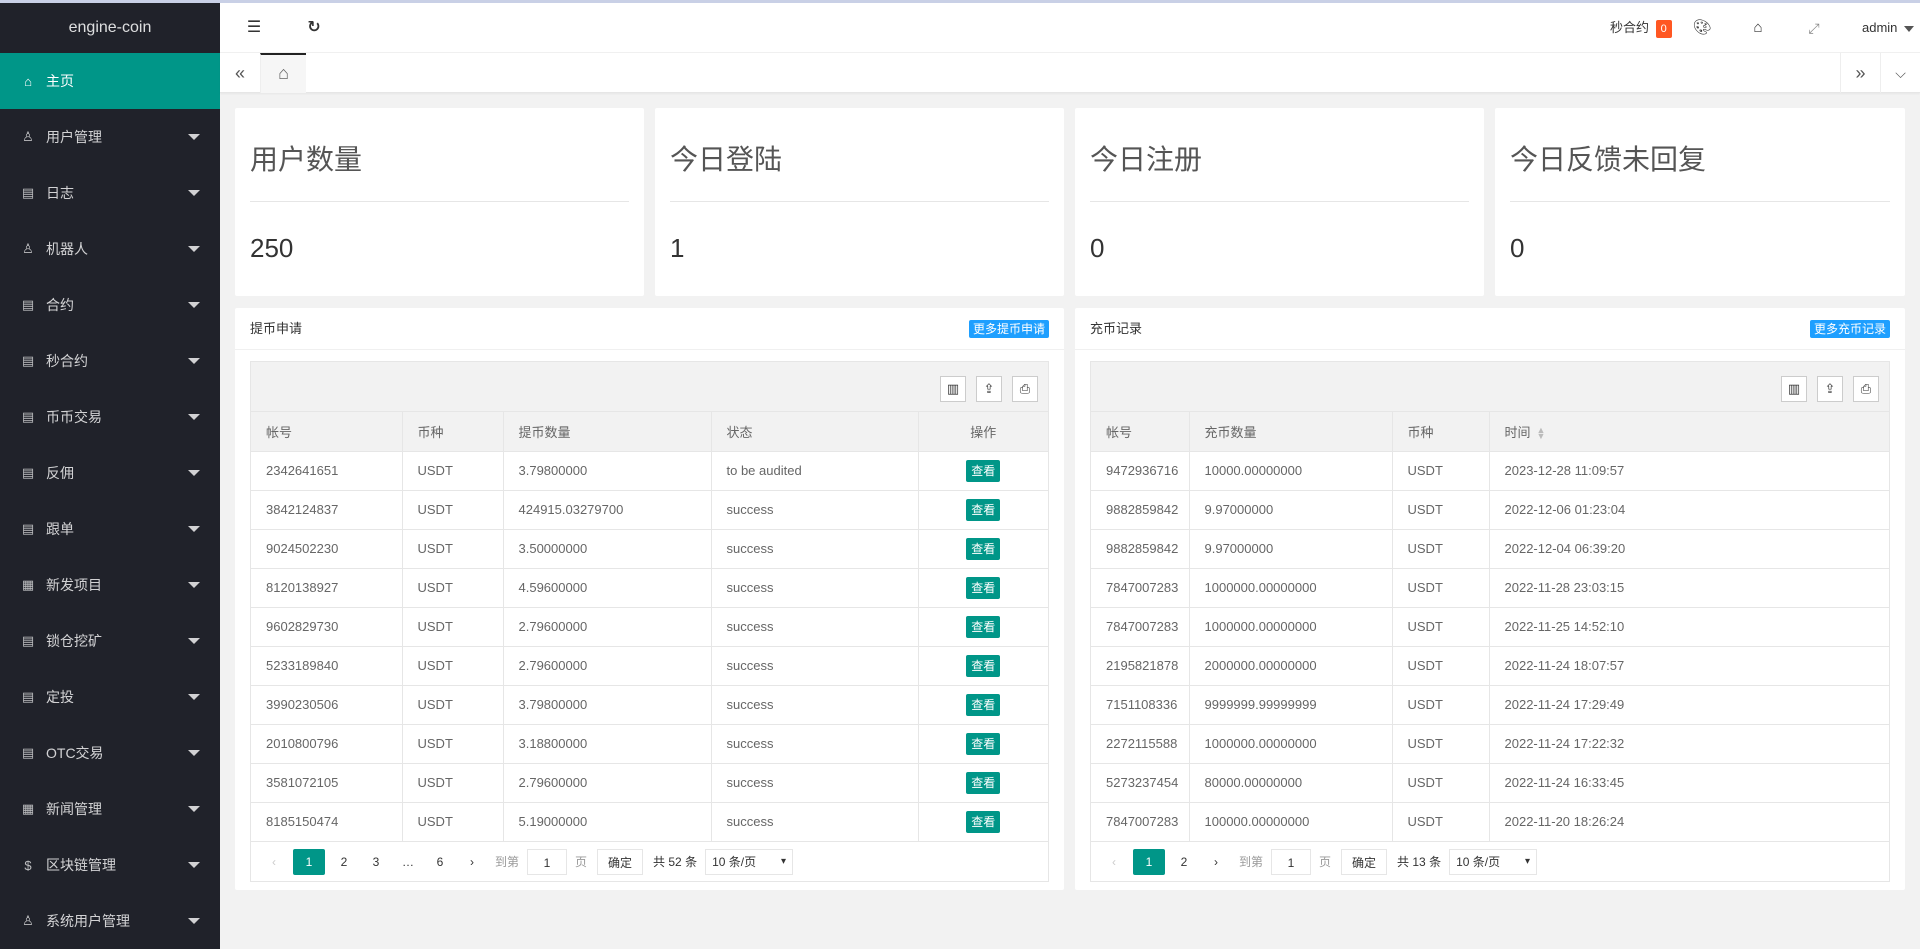 This screenshot has width=1920, height=949. What do you see at coordinates (1097, 248) in the screenshot?
I see `stat-value: 0` at bounding box center [1097, 248].